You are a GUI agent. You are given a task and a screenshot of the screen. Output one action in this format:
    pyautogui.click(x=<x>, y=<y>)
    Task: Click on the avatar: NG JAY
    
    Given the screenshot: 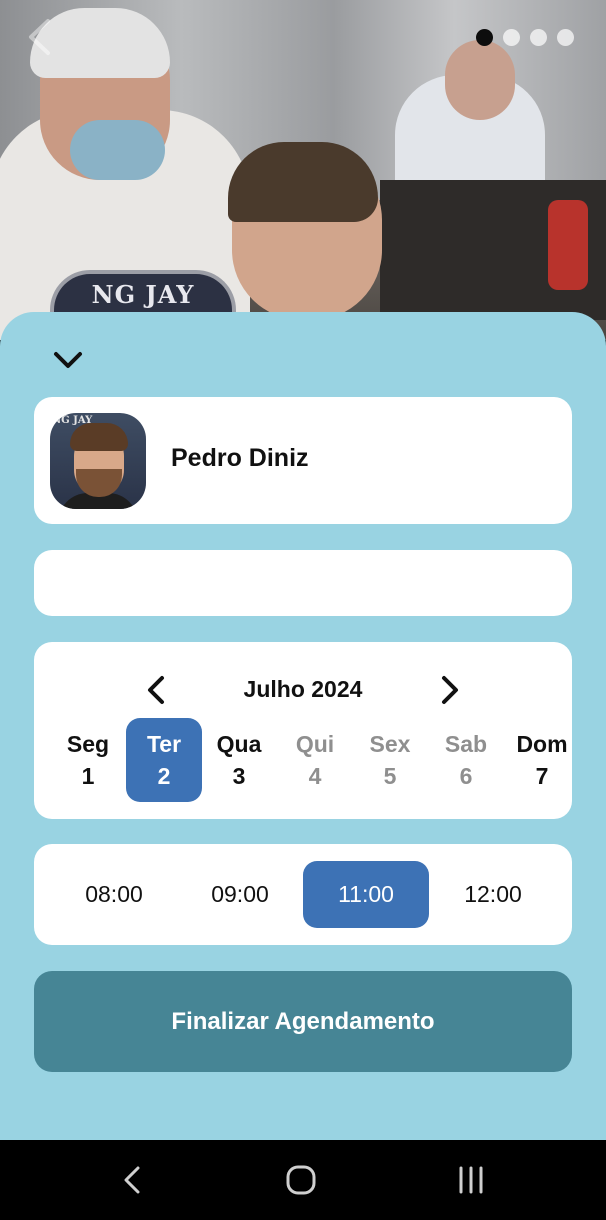 What is the action you would take?
    pyautogui.click(x=98, y=461)
    